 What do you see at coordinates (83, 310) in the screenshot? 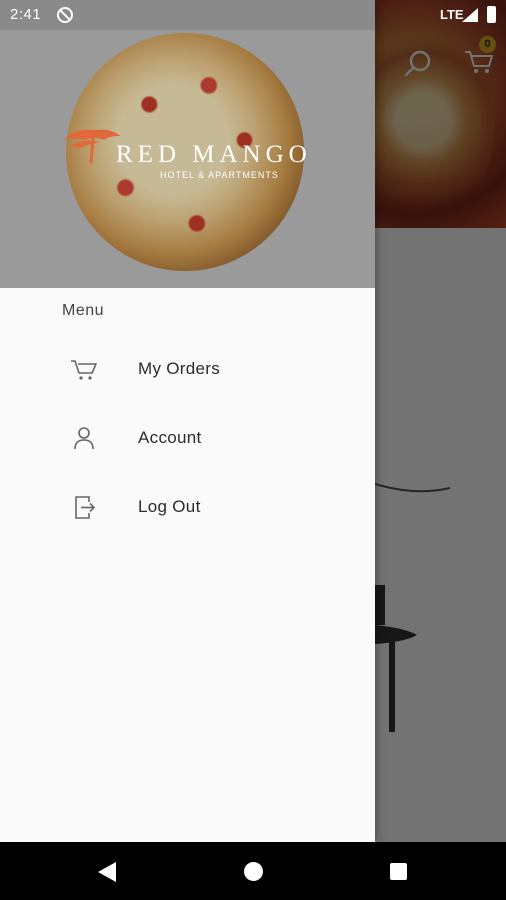
I see `menu-heading: Menu` at bounding box center [83, 310].